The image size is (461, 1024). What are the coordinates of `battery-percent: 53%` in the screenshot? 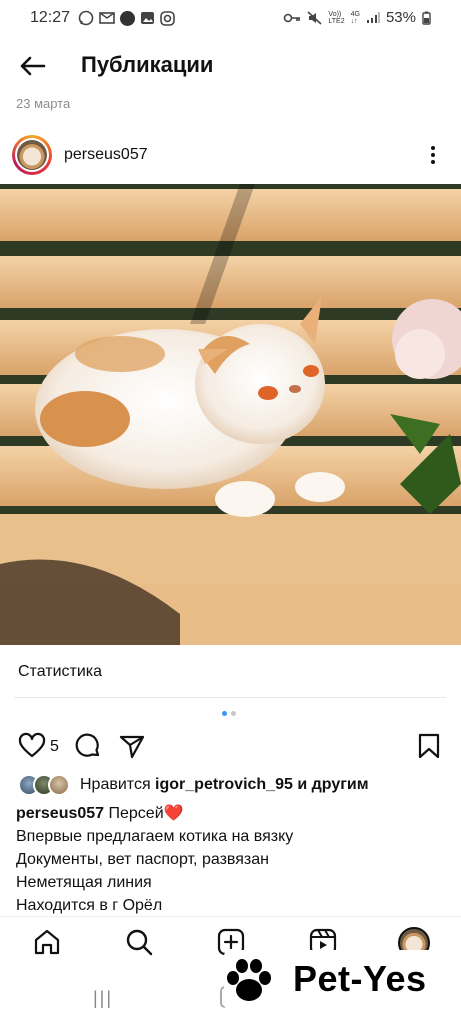 It's located at (400, 17).